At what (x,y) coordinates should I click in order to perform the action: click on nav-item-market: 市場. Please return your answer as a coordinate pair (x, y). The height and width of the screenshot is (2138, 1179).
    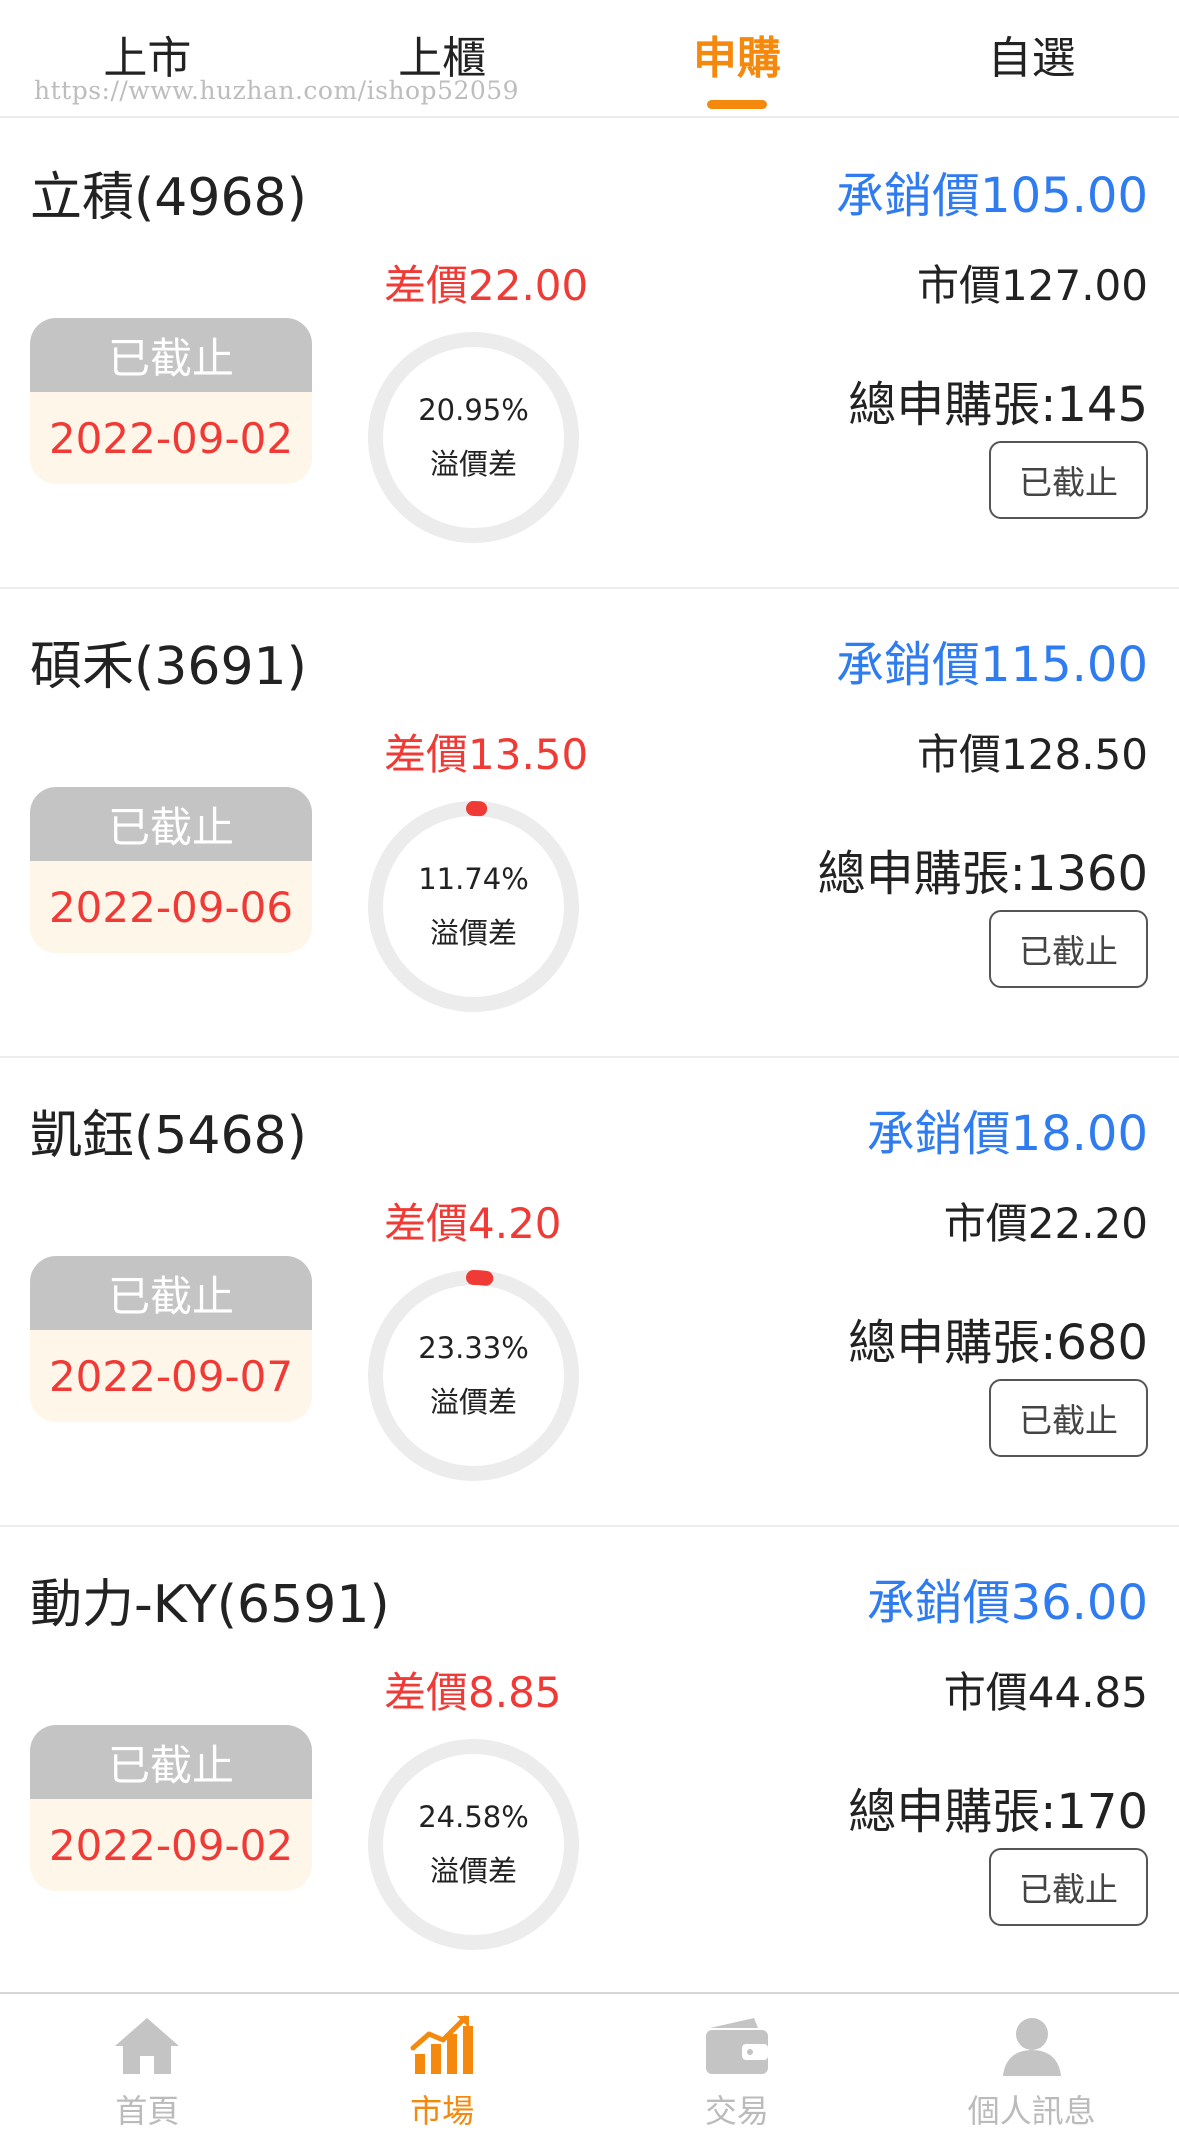
    Looking at the image, I should click on (442, 2066).